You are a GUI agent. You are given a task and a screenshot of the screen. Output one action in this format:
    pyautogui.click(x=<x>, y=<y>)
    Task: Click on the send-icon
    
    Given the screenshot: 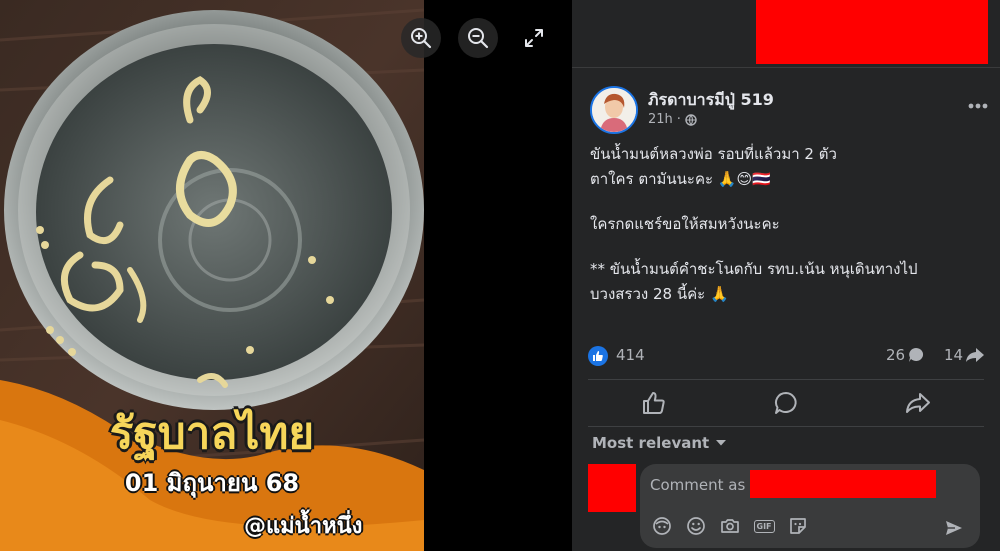 What is the action you would take?
    pyautogui.click(x=954, y=528)
    